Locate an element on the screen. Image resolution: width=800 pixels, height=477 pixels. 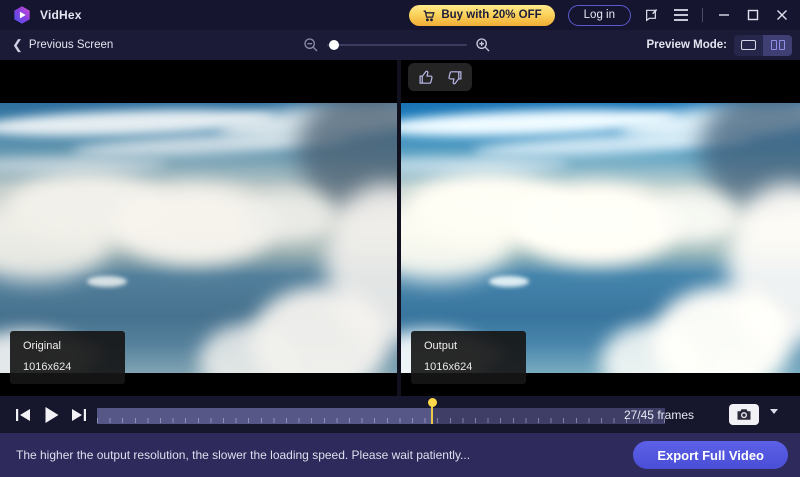
next-frame-icon is located at coordinates (79, 414).